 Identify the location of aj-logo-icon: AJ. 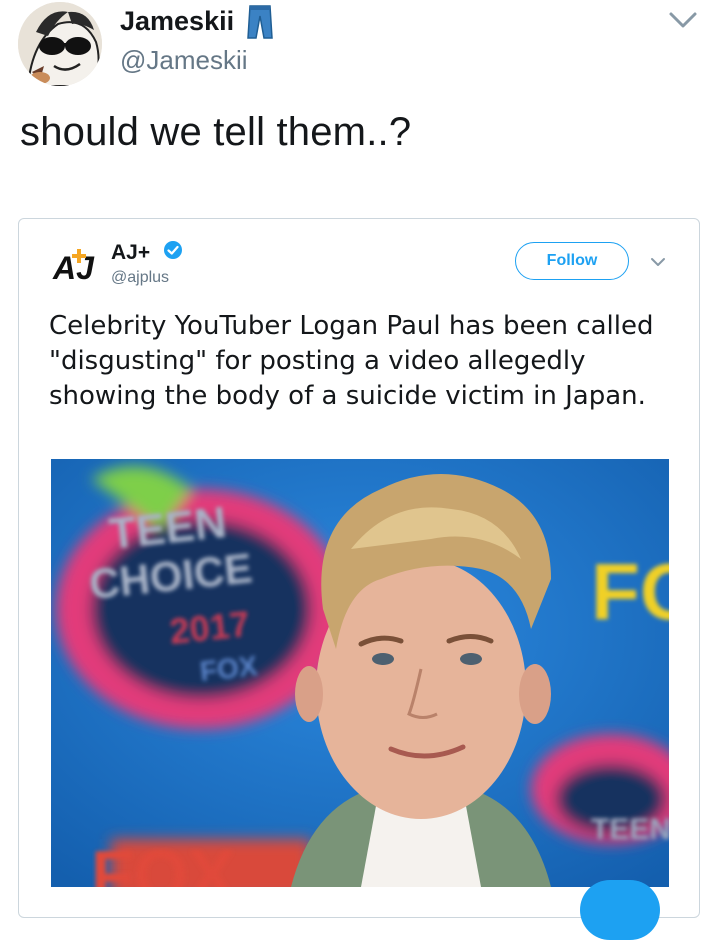
(73, 268).